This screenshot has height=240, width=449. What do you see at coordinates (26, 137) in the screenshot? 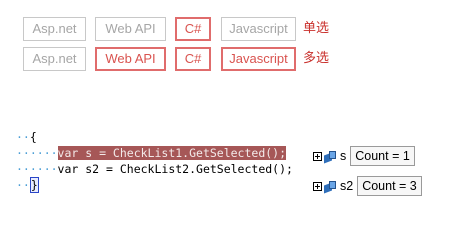
I see `code-line-open-brace: ··{` at bounding box center [26, 137].